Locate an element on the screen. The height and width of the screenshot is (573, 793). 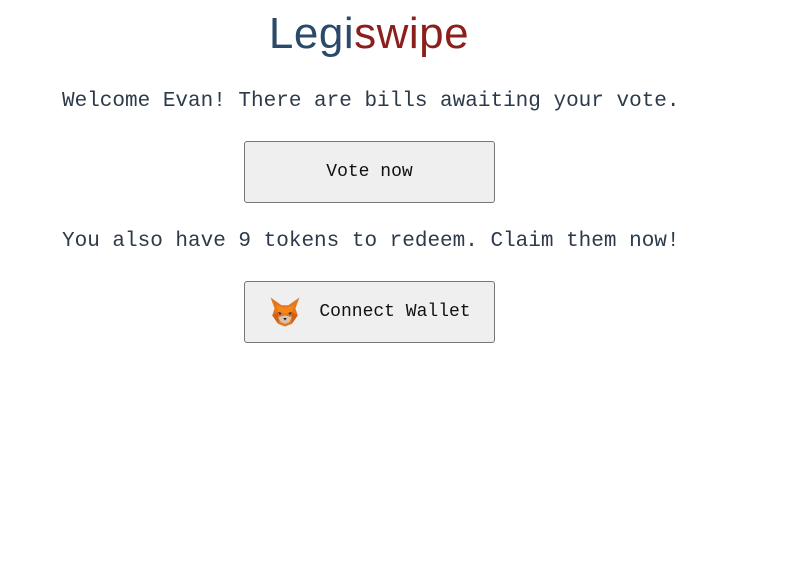
connect-wallet-button: Connect Wallet is located at coordinates (369, 312).